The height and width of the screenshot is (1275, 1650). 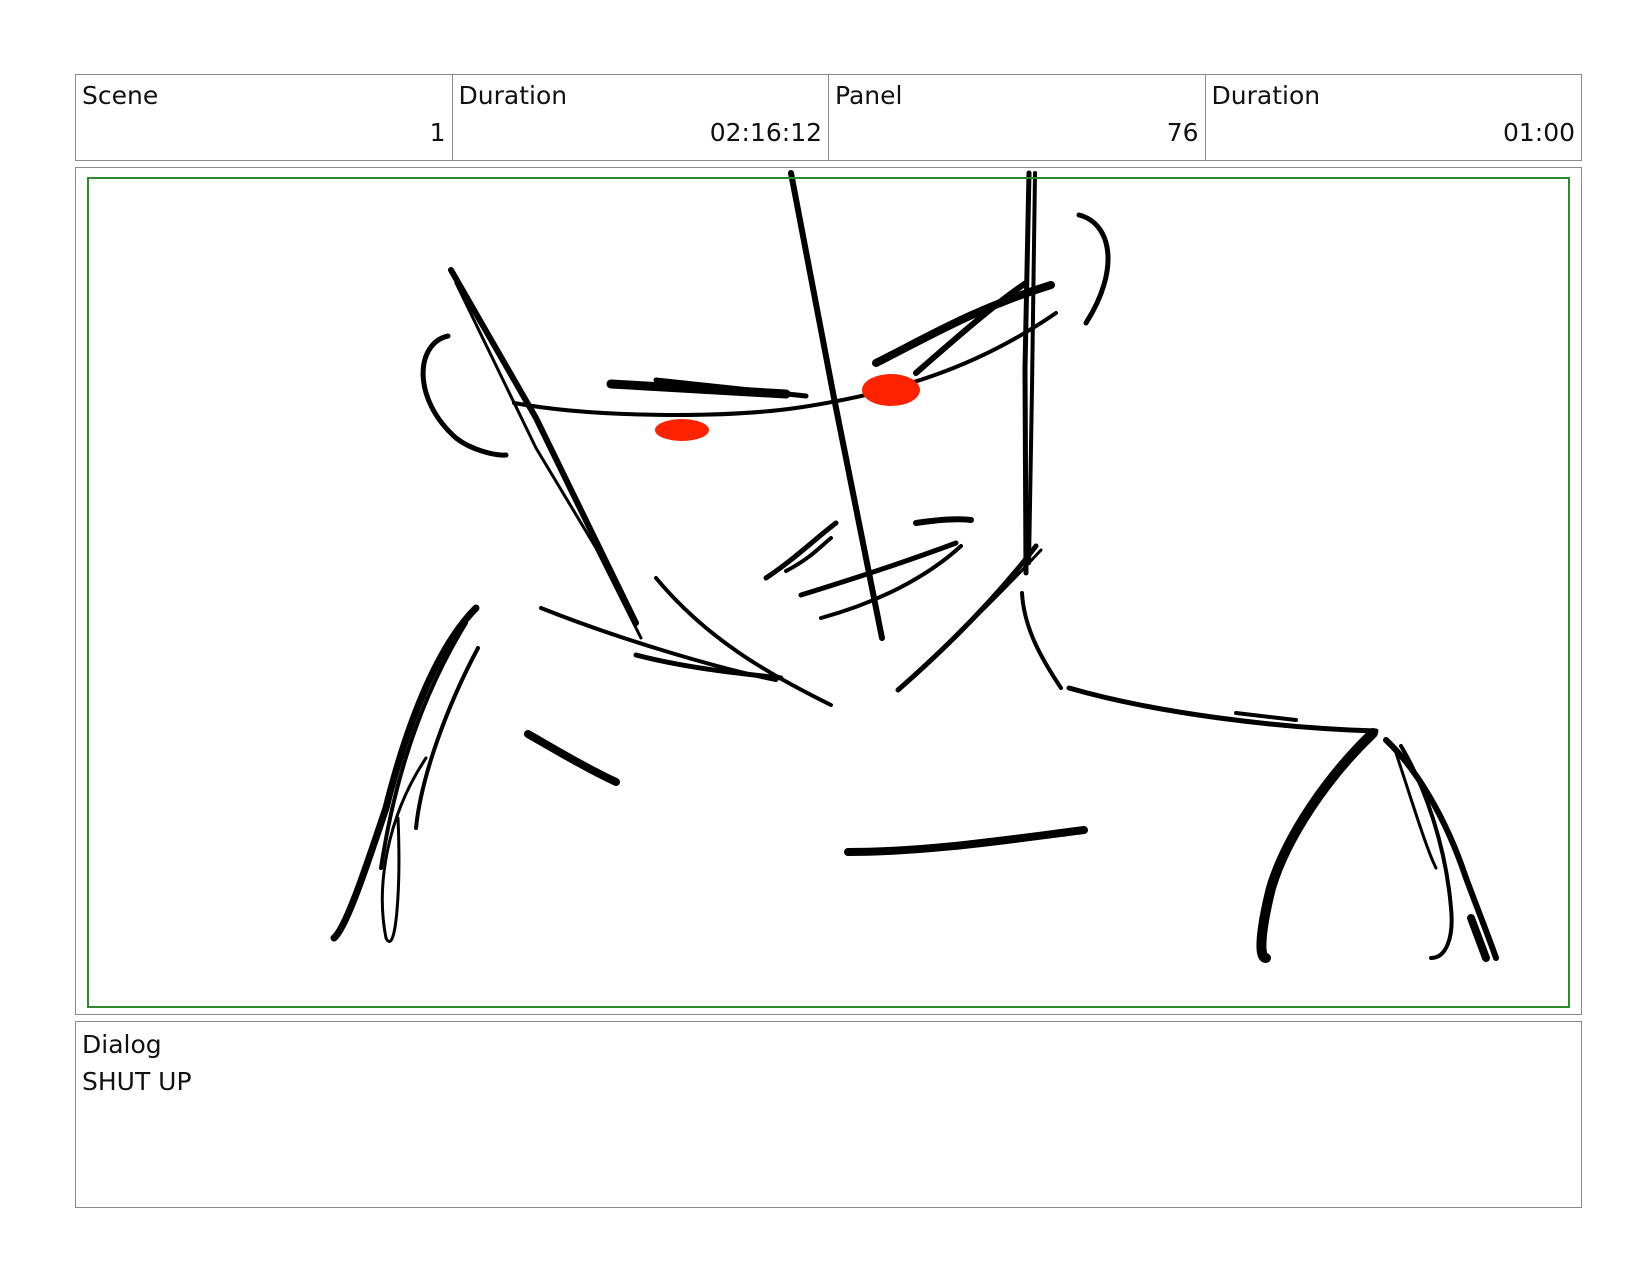 What do you see at coordinates (437, 132) in the screenshot?
I see `scene-number: 1` at bounding box center [437, 132].